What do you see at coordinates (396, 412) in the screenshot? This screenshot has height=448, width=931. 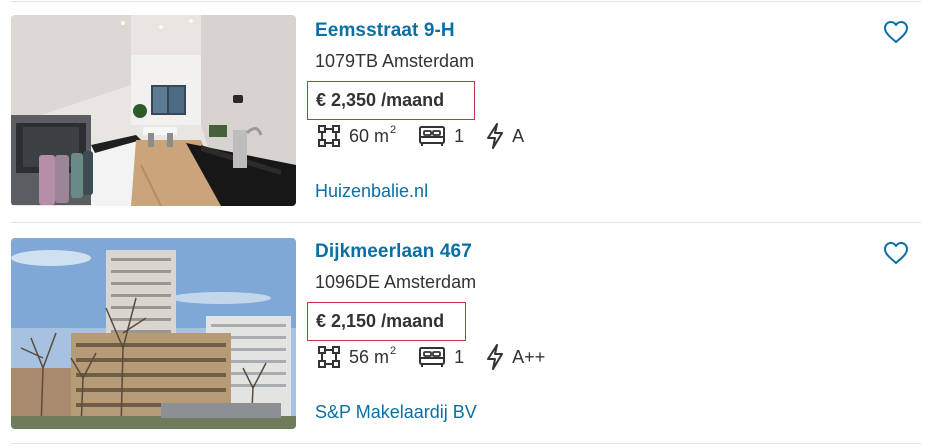 I see `agent-link: S&P Makelaardij BV` at bounding box center [396, 412].